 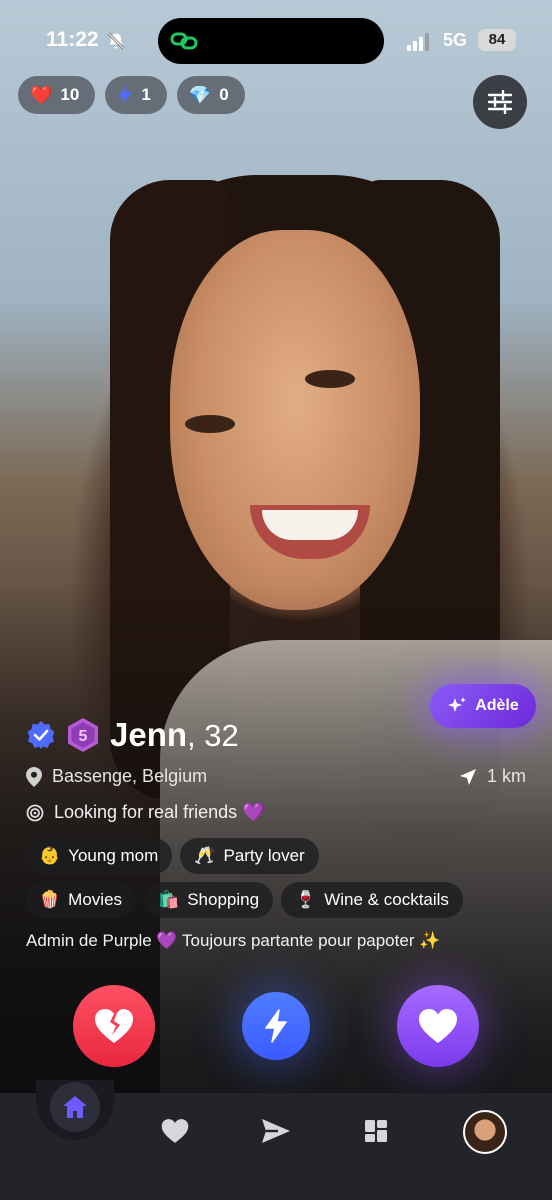 What do you see at coordinates (113, 855) in the screenshot?
I see `tag-label: Young mom` at bounding box center [113, 855].